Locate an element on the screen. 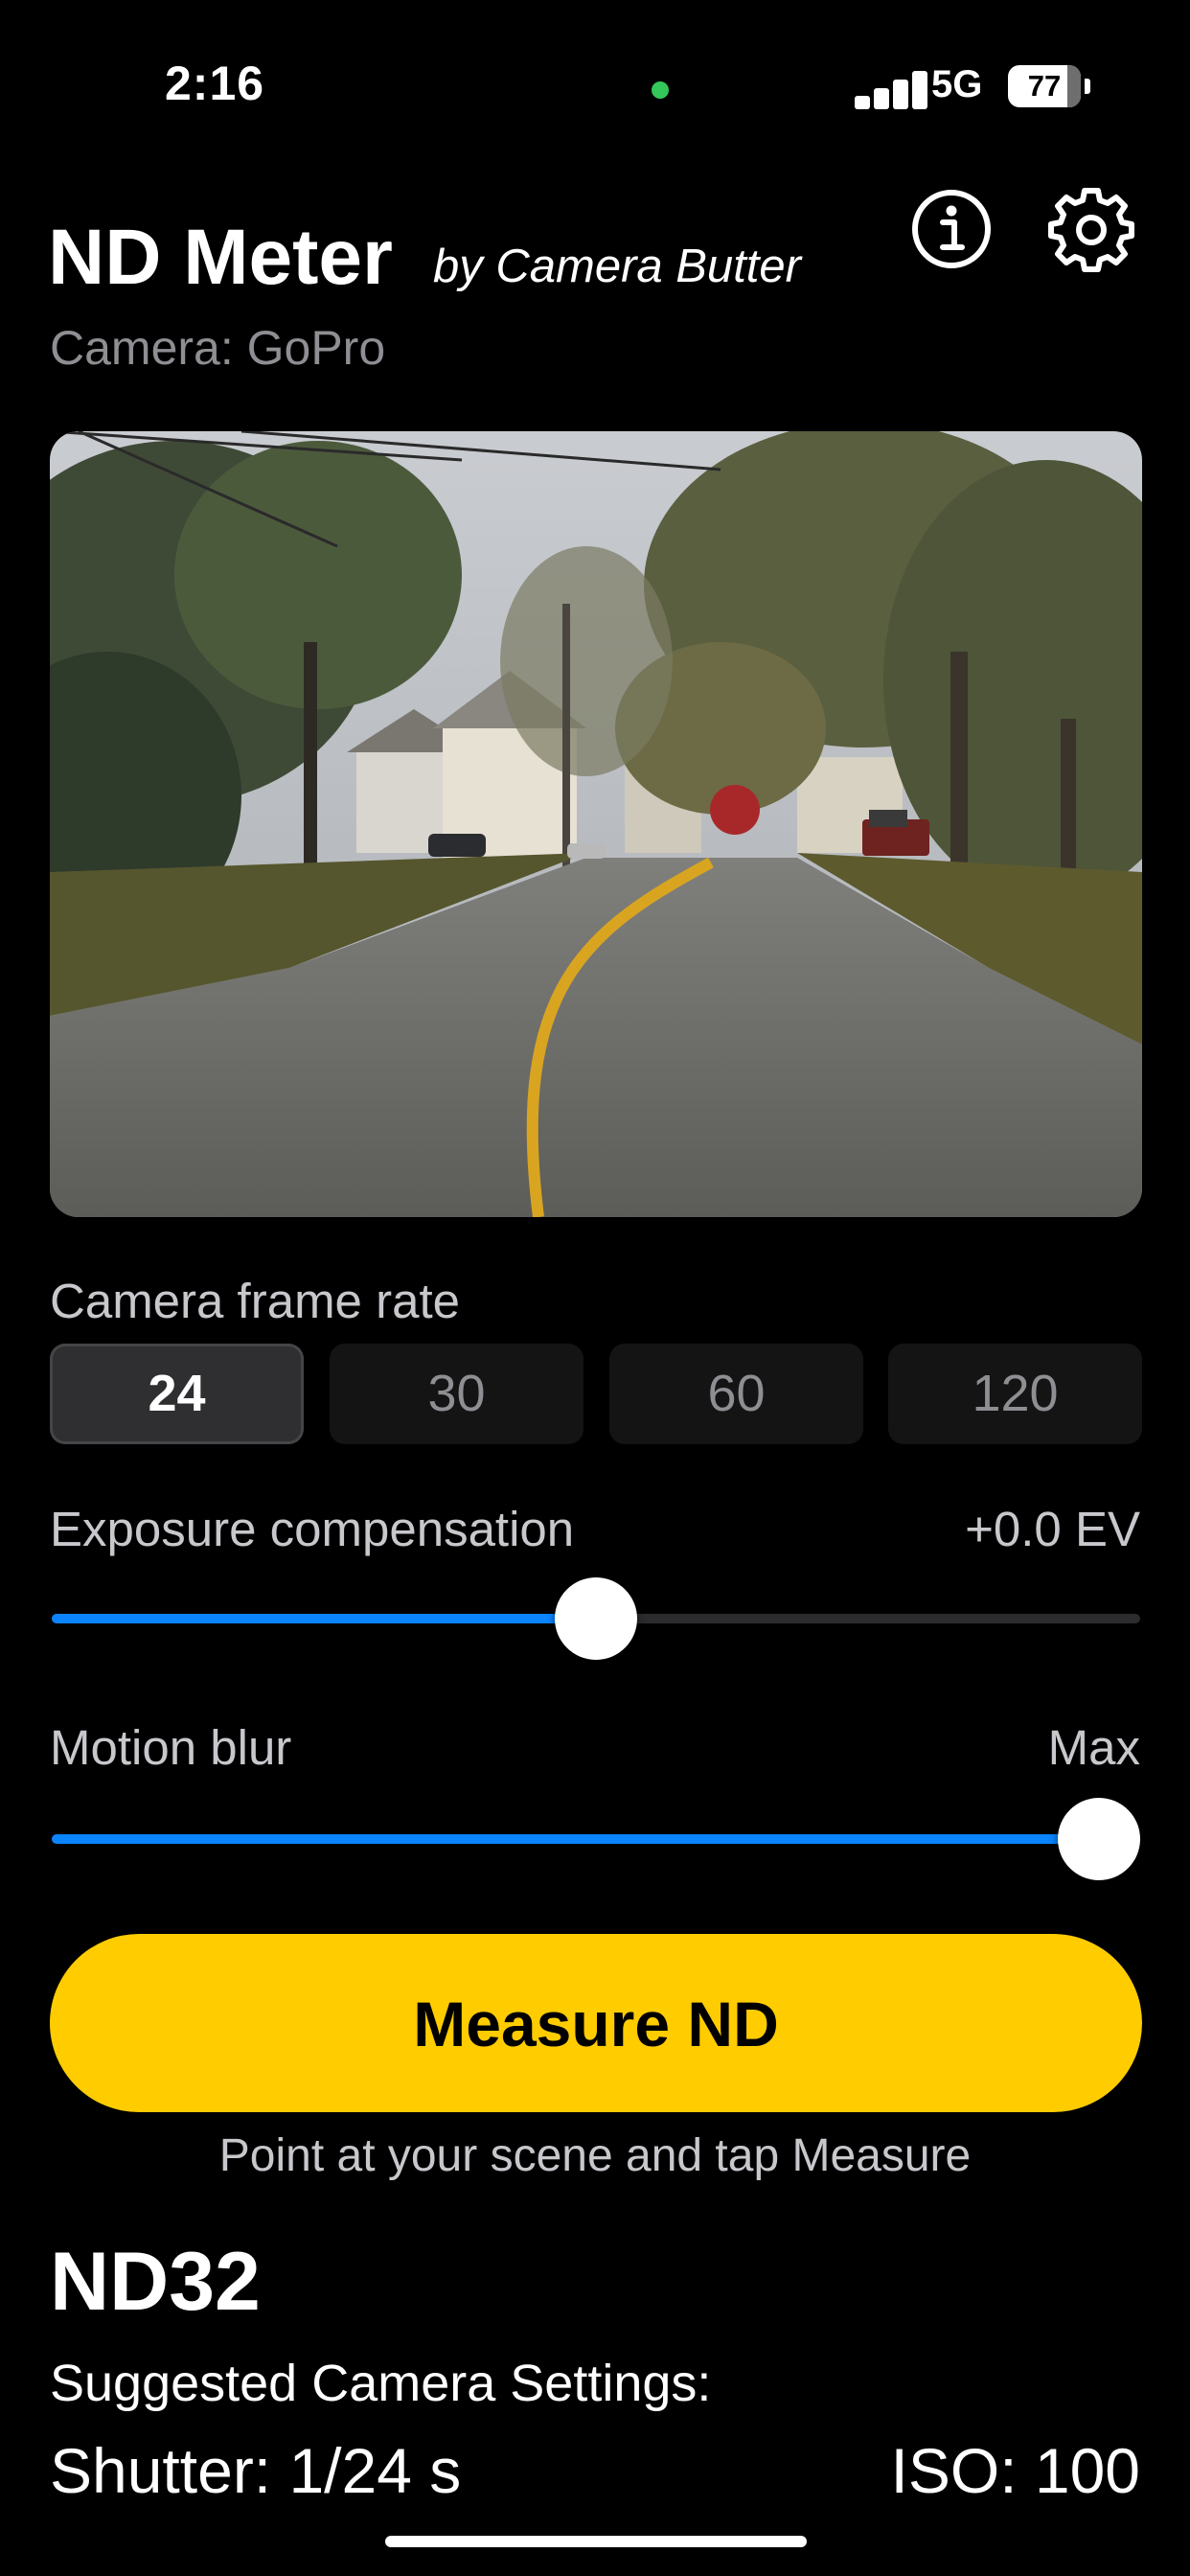  camera-in-use-indicator is located at coordinates (661, 90).